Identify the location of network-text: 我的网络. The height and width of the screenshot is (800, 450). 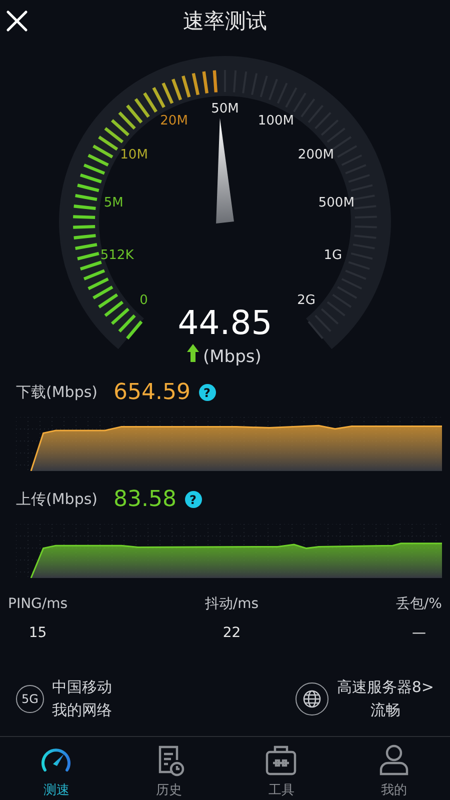
(82, 710).